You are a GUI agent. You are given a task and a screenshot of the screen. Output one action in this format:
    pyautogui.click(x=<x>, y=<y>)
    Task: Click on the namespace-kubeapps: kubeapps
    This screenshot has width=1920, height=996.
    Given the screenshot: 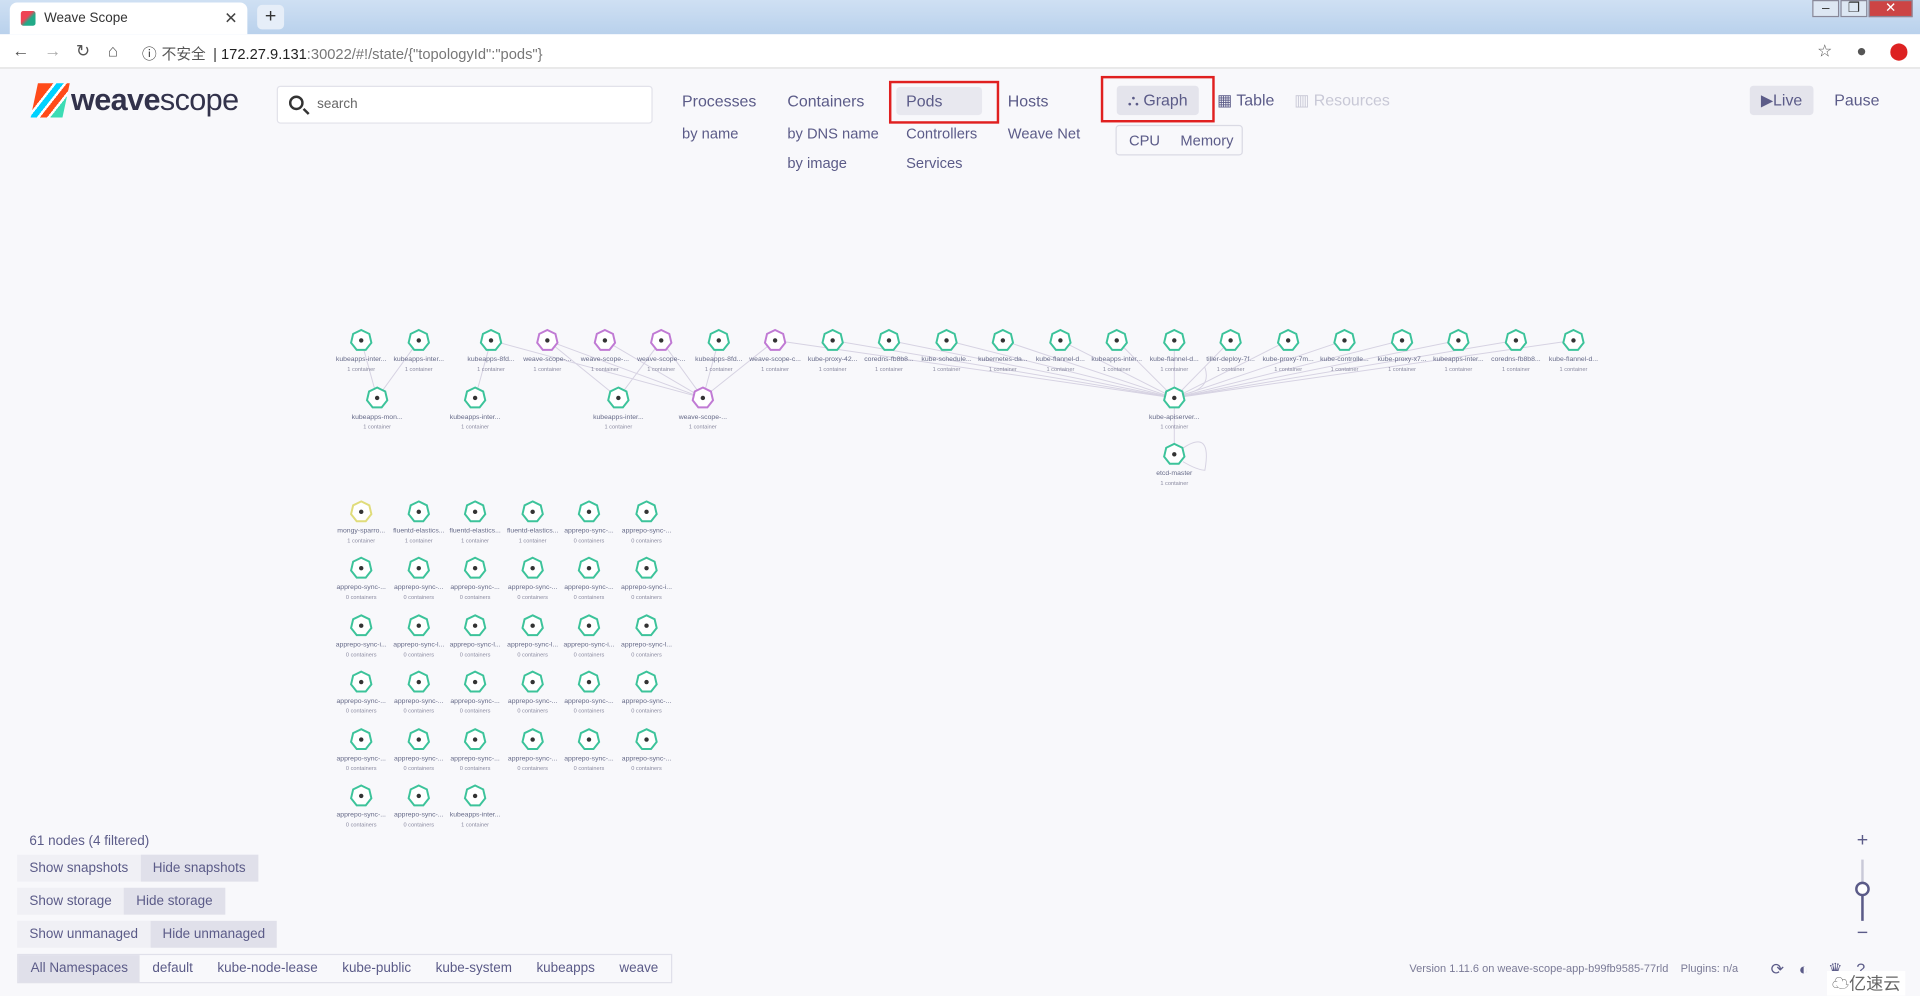 What is the action you would take?
    pyautogui.click(x=565, y=968)
    